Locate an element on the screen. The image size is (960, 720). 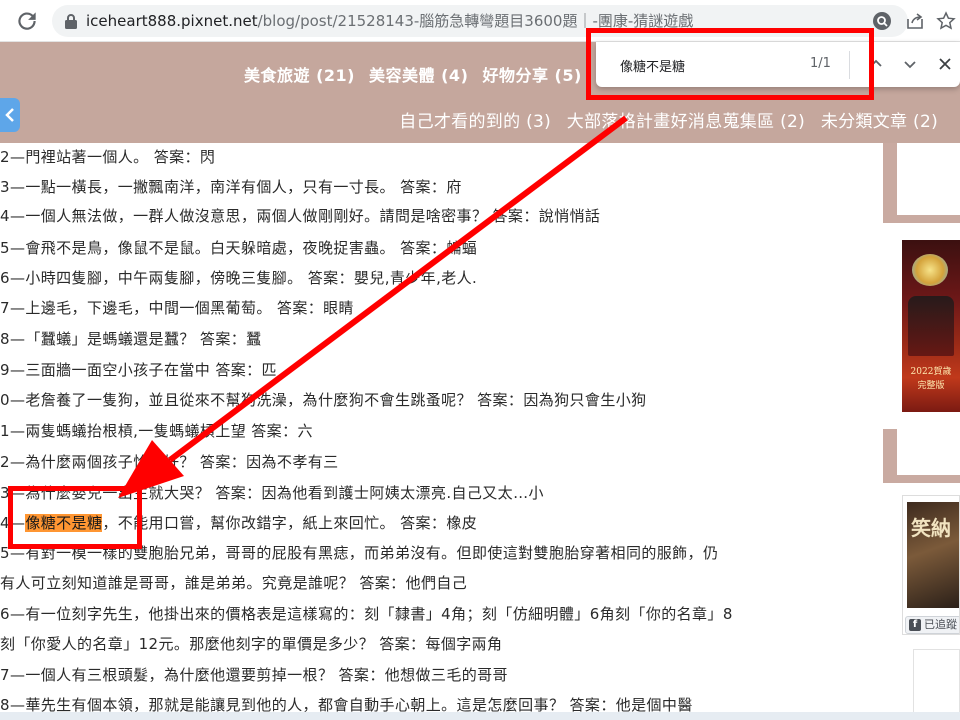
close-icon is located at coordinates (945, 64).